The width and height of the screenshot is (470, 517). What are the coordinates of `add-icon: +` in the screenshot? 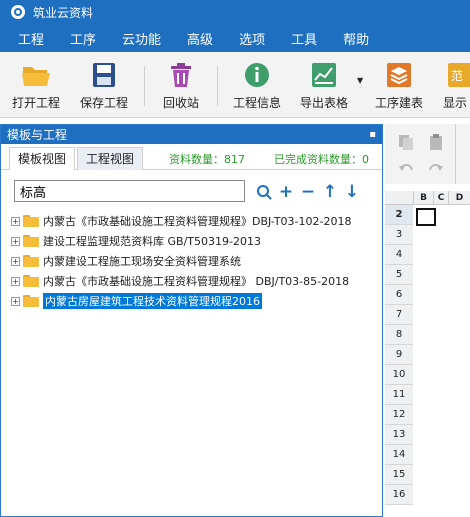 It's located at (286, 192).